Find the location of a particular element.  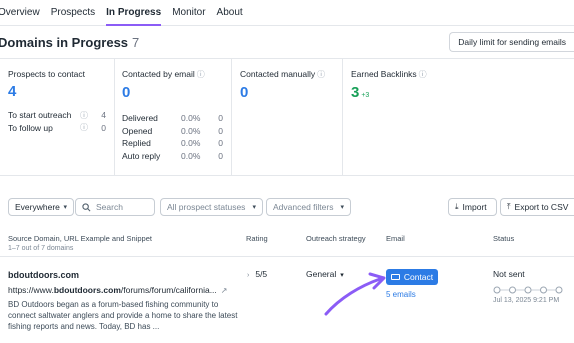

sub-row: To start outreach ⓘ 4 is located at coordinates (57, 115).